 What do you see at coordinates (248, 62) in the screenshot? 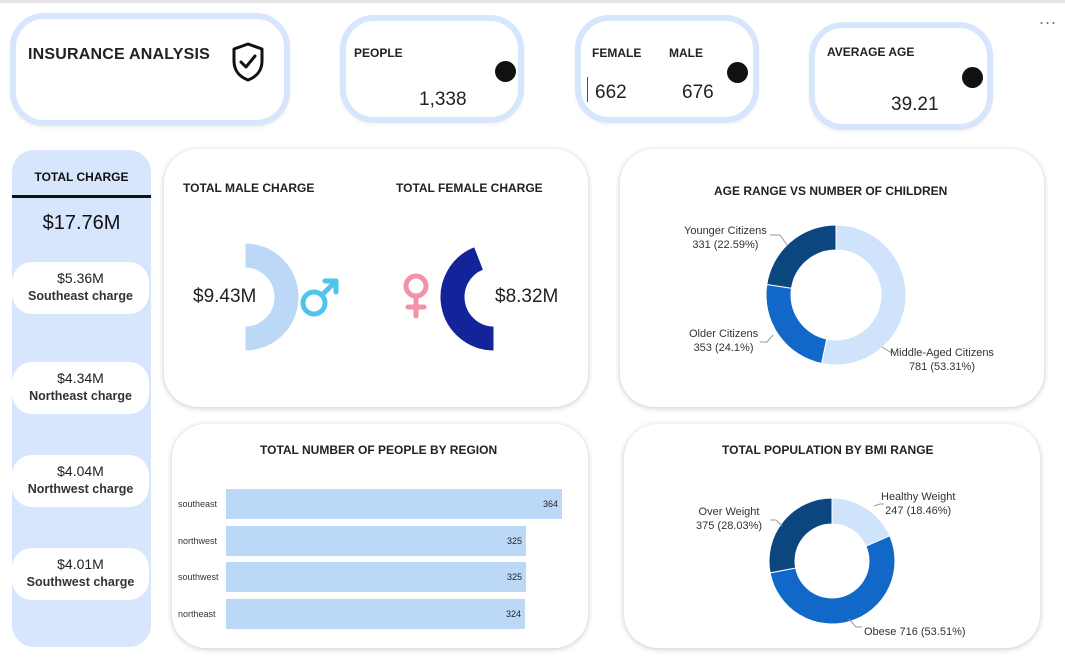
I see `shield-check-icon` at bounding box center [248, 62].